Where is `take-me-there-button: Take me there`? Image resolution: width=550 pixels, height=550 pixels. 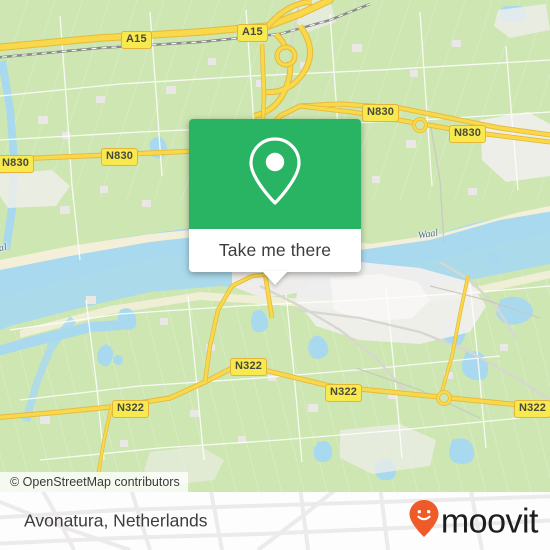
take-me-there-button: Take me there is located at coordinates (275, 257).